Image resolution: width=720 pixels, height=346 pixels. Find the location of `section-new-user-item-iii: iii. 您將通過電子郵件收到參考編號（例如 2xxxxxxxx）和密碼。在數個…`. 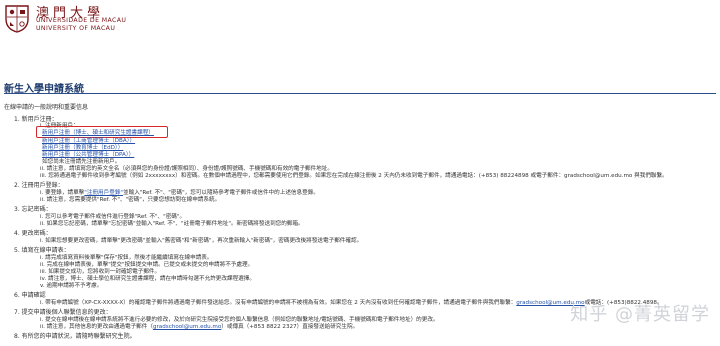

section-new-user-item-iii: iii. 您將通過電子郵件收到參考編號（例如 2xxxxxxxx）和密碼。在數個… is located at coordinates (354, 176).